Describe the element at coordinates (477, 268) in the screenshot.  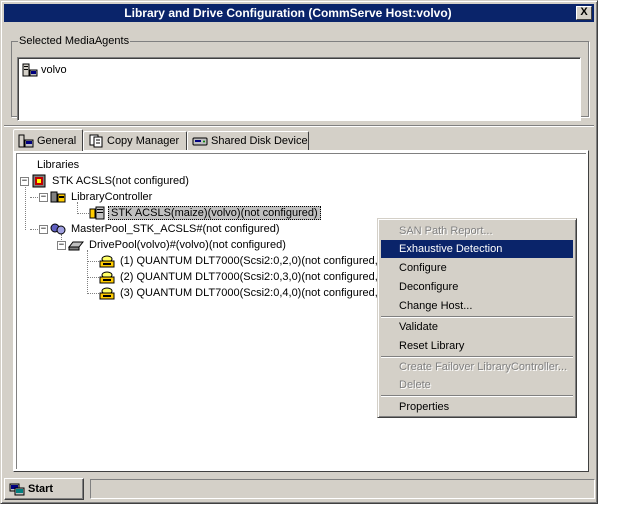
I see `menu-item-configure: Configure` at that location.